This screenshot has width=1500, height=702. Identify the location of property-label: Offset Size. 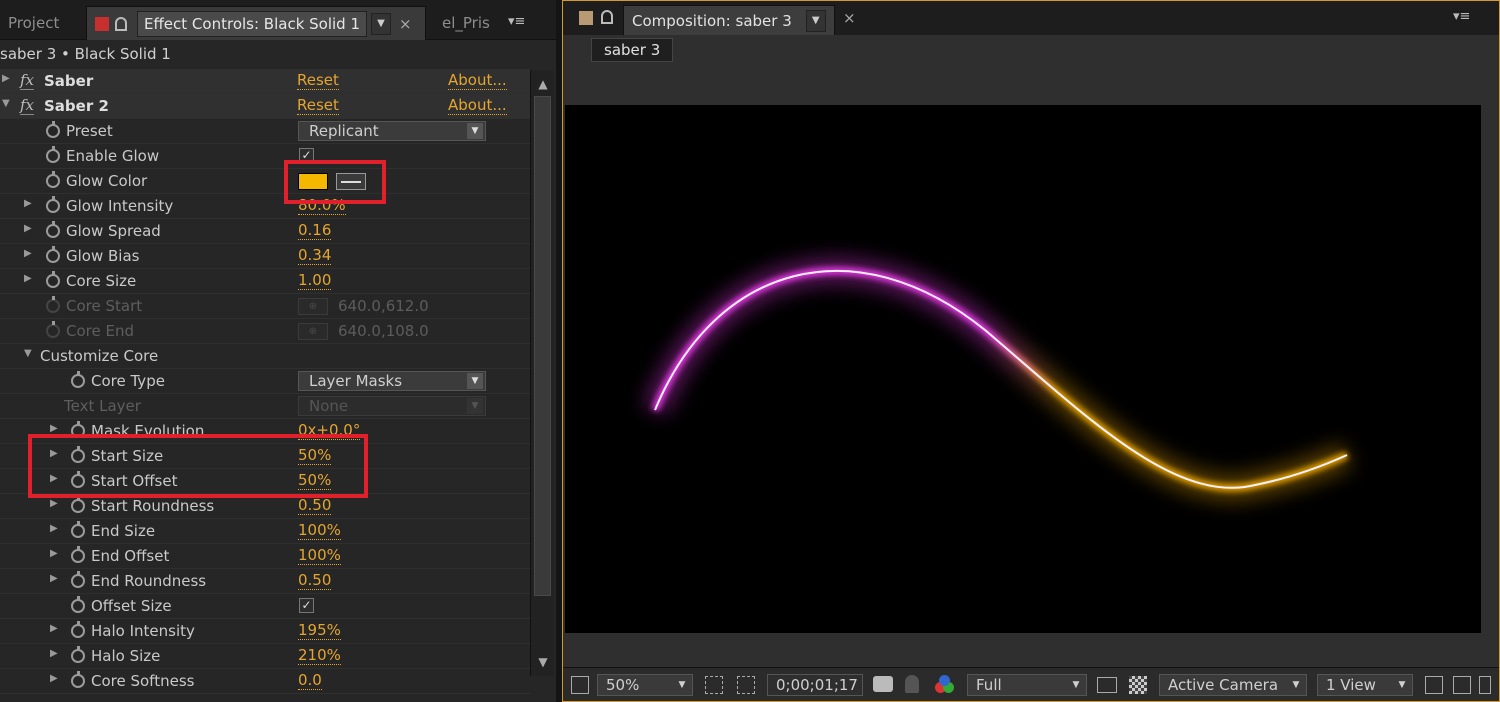
(131, 606).